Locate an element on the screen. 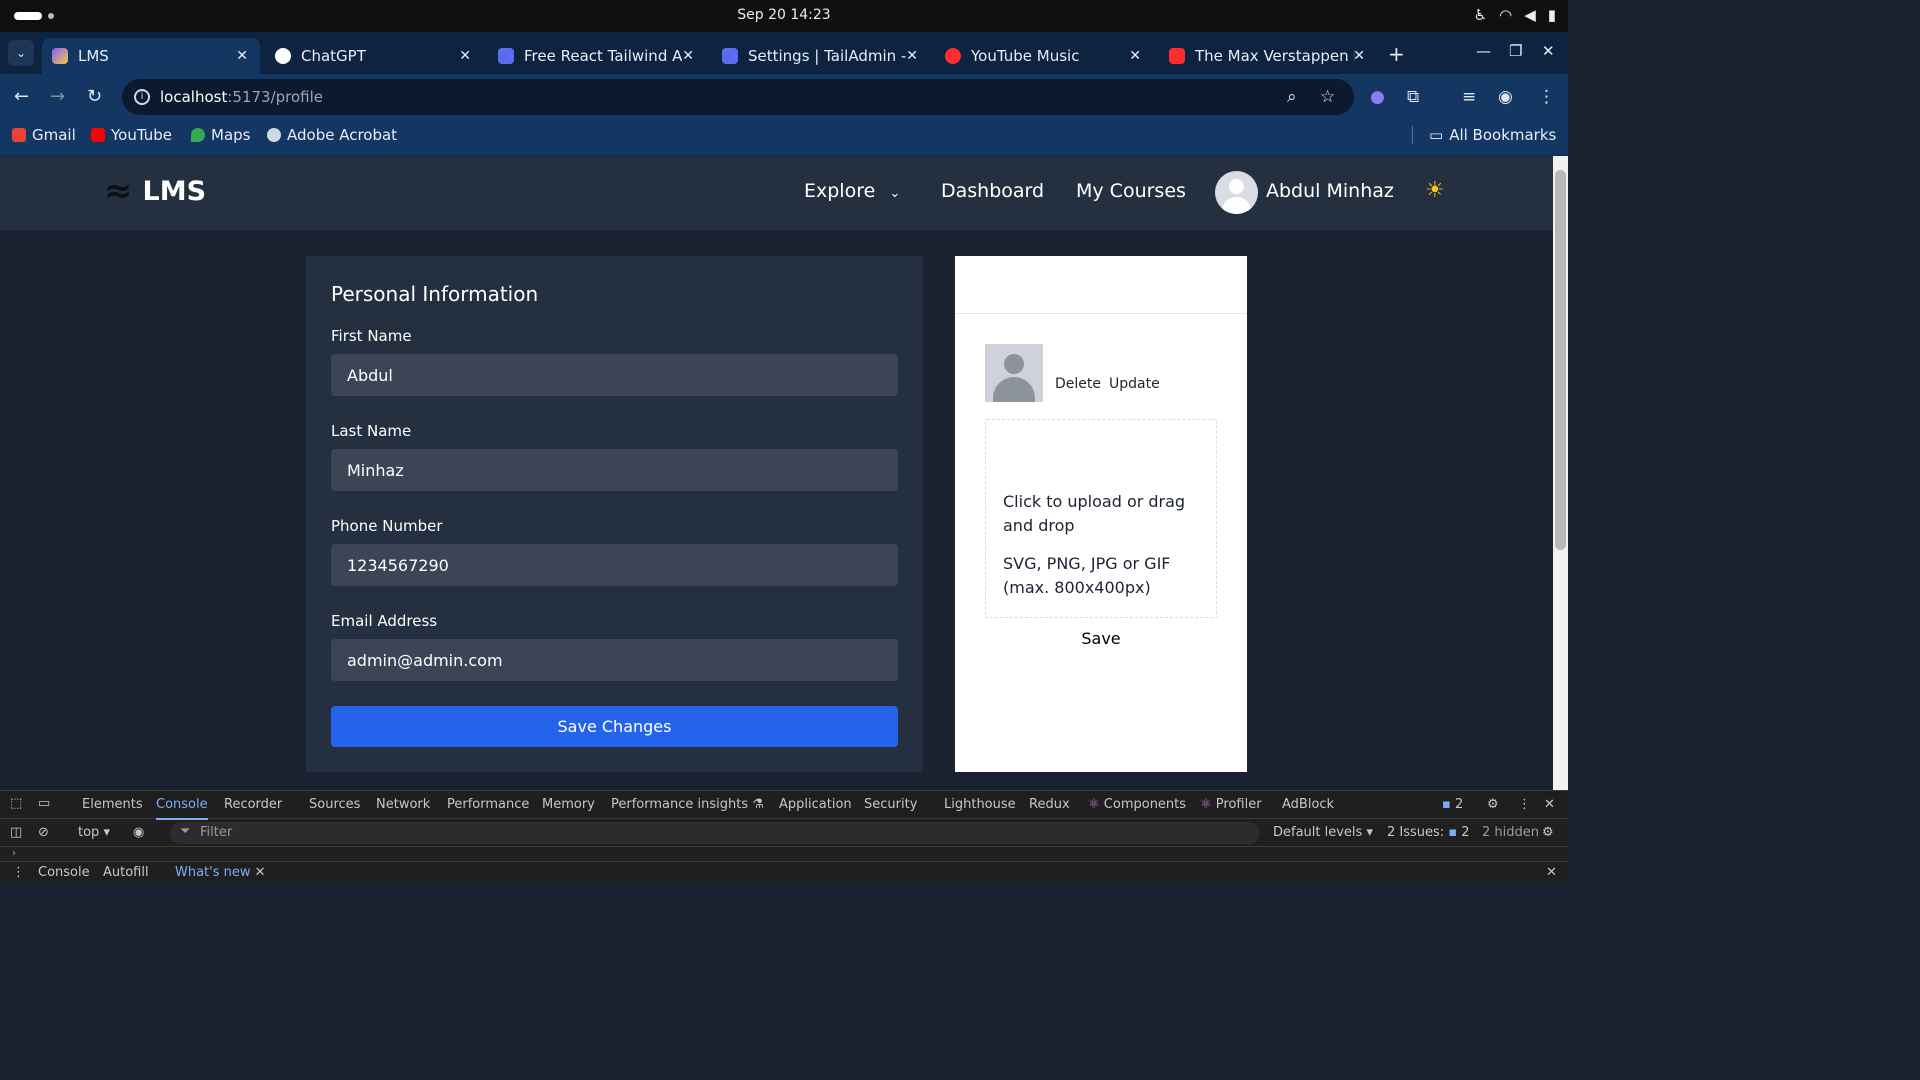  devtools-tab-memory: Memory is located at coordinates (568, 804).